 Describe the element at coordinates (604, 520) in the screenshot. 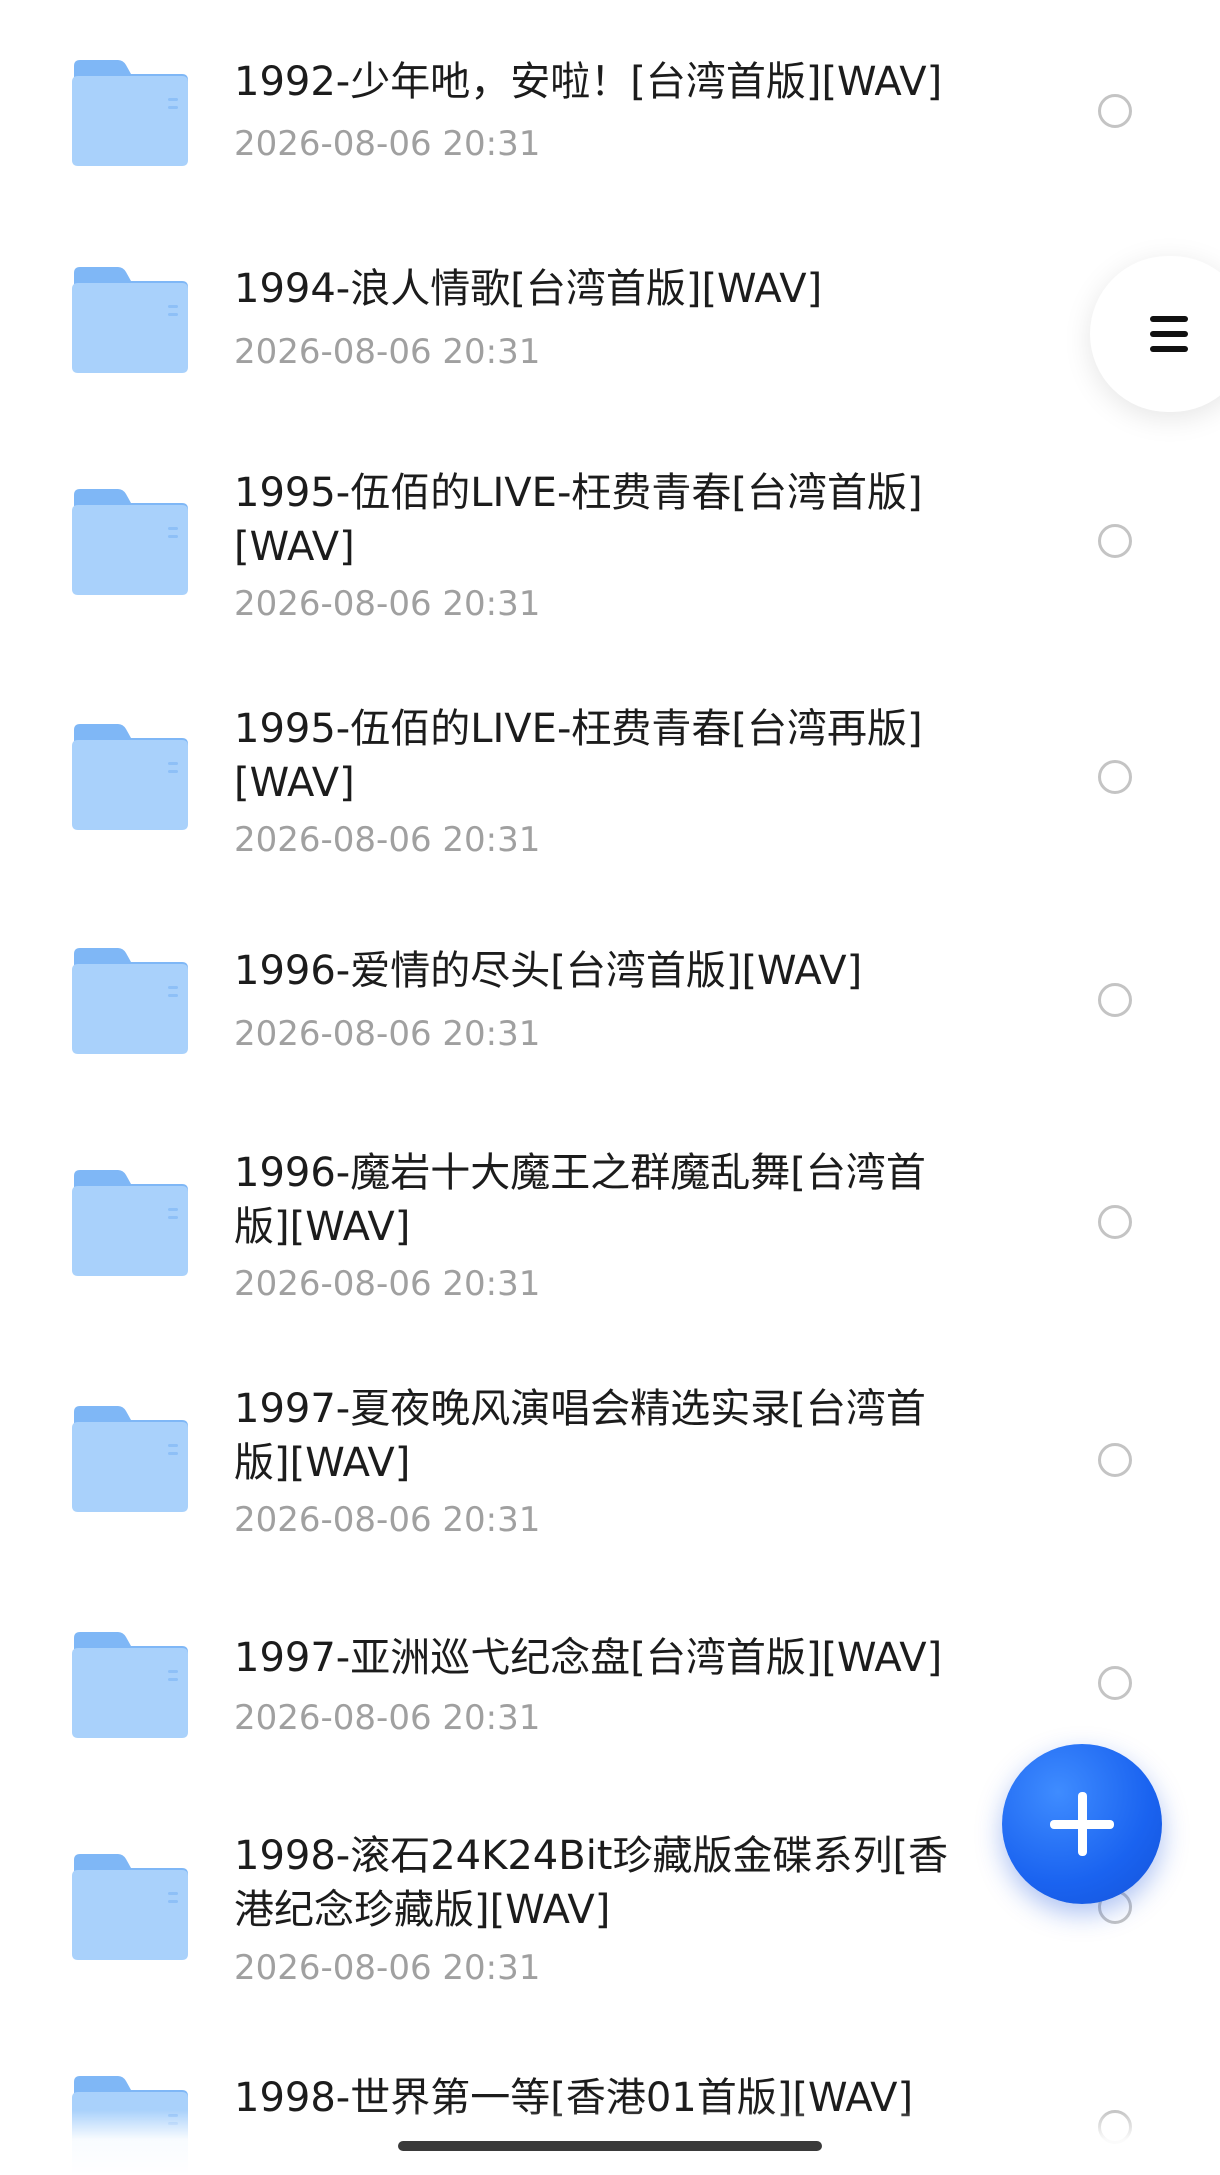

I see `folder-name: 1995-伍佰的LIVE-枉费青春[台湾首版][WAV]` at that location.